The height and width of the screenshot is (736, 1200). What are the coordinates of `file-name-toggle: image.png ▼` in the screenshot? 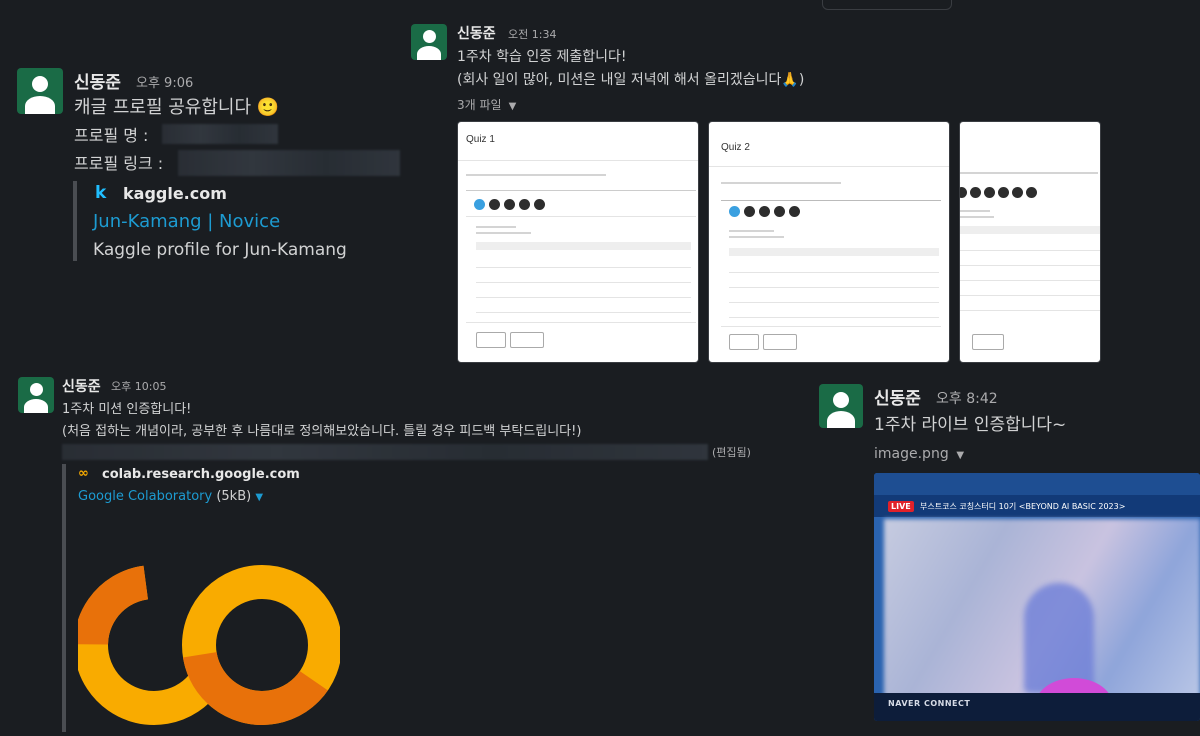 It's located at (919, 454).